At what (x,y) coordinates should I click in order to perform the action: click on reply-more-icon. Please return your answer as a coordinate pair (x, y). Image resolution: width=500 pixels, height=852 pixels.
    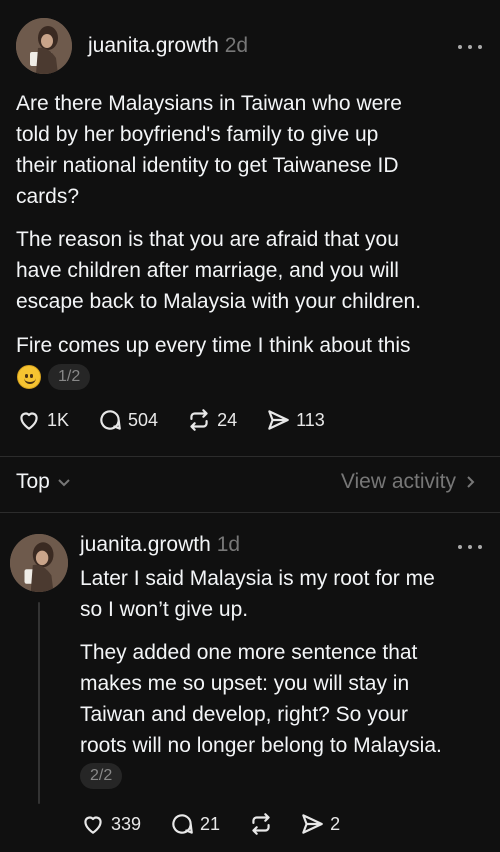
    Looking at the image, I should click on (470, 547).